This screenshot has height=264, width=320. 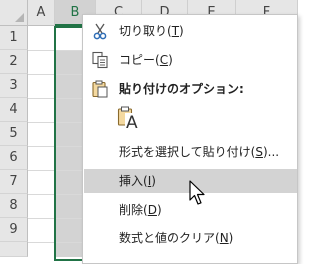 I want to click on row-header-7: 7, so click(x=14, y=182).